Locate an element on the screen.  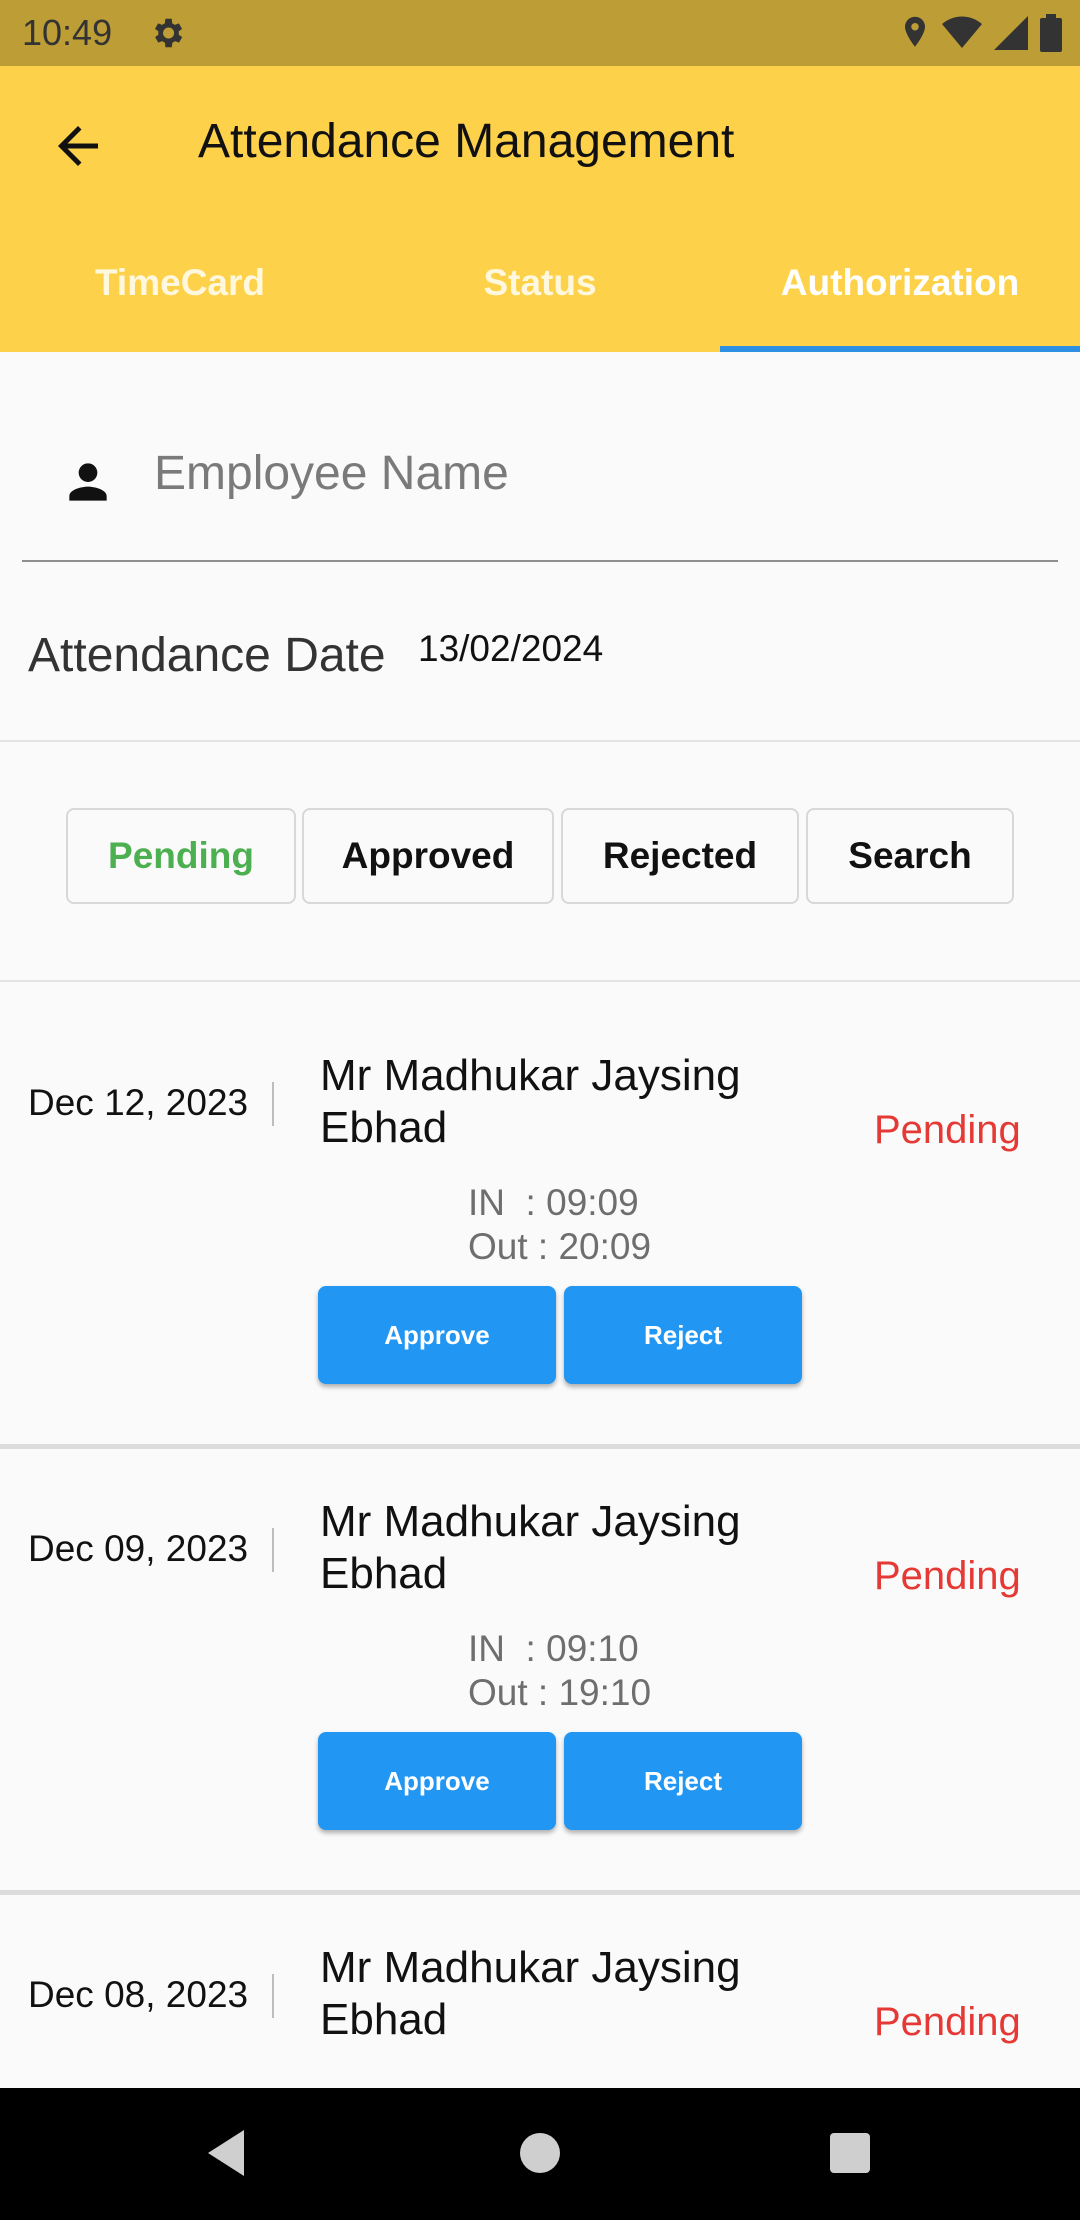
tab-status: Status is located at coordinates (540, 299).